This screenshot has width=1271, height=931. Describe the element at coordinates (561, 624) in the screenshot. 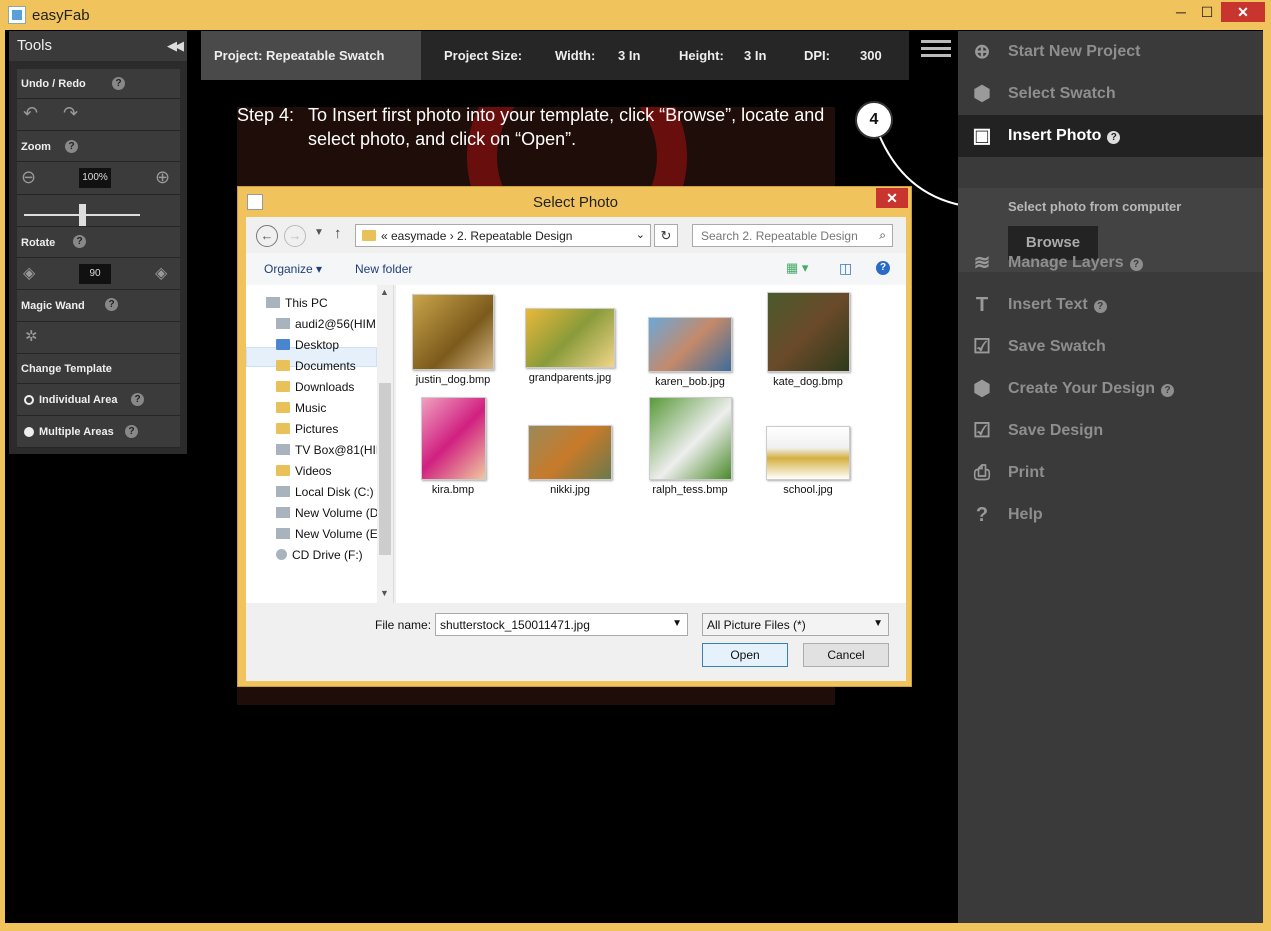

I see `file-name-input: shutterstock_150011471.jpg ▼` at that location.